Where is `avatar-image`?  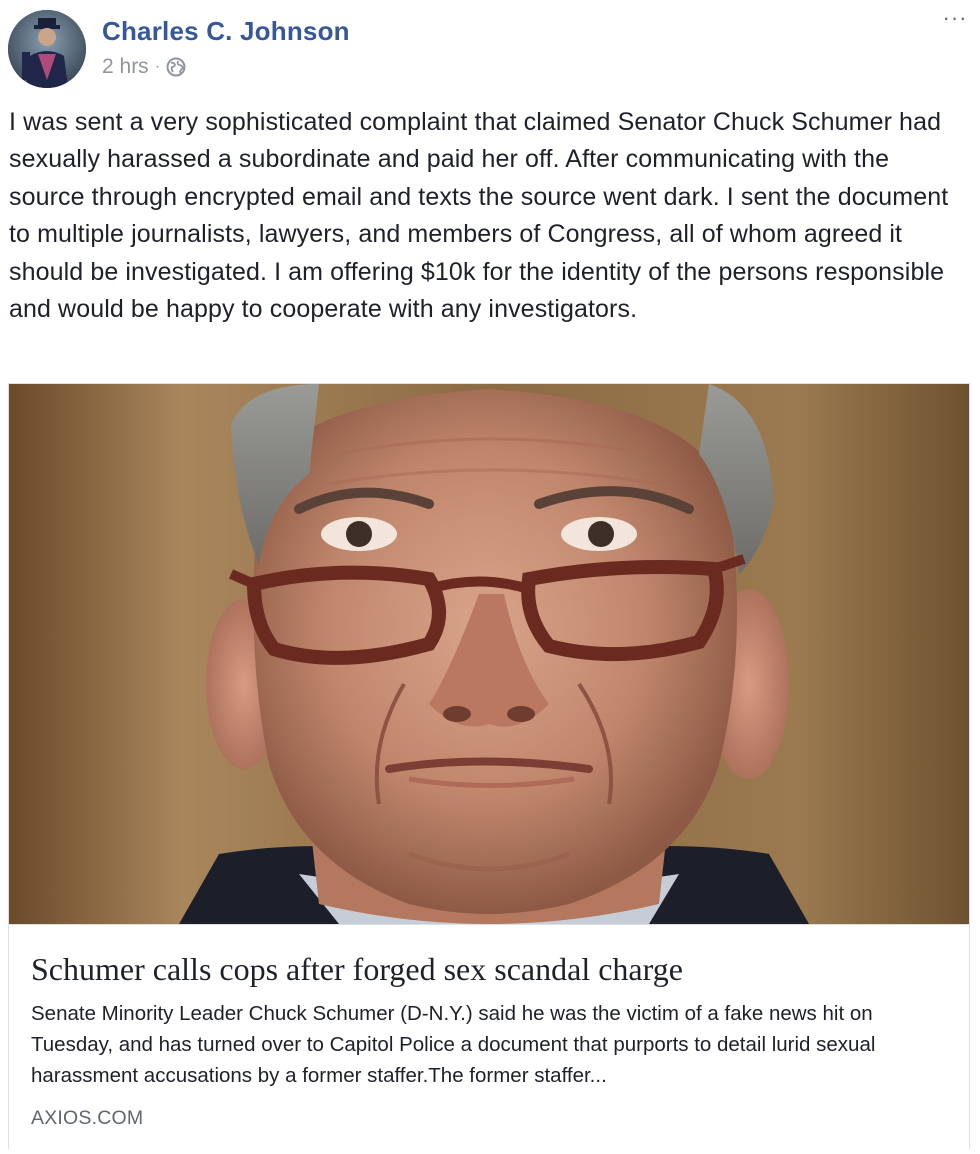 avatar-image is located at coordinates (47, 49).